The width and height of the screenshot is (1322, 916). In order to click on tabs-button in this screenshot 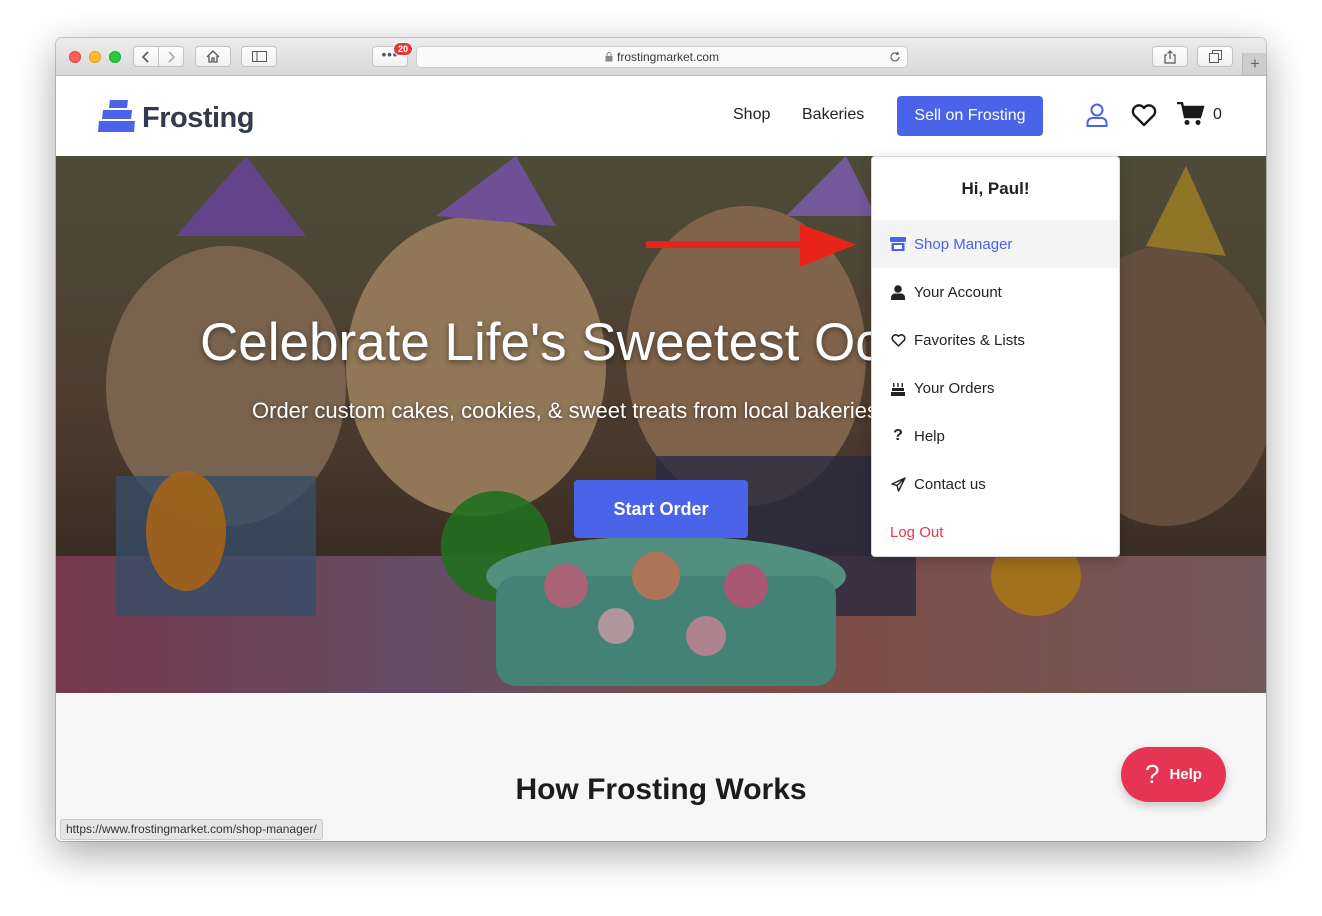, I will do `click(1215, 56)`.